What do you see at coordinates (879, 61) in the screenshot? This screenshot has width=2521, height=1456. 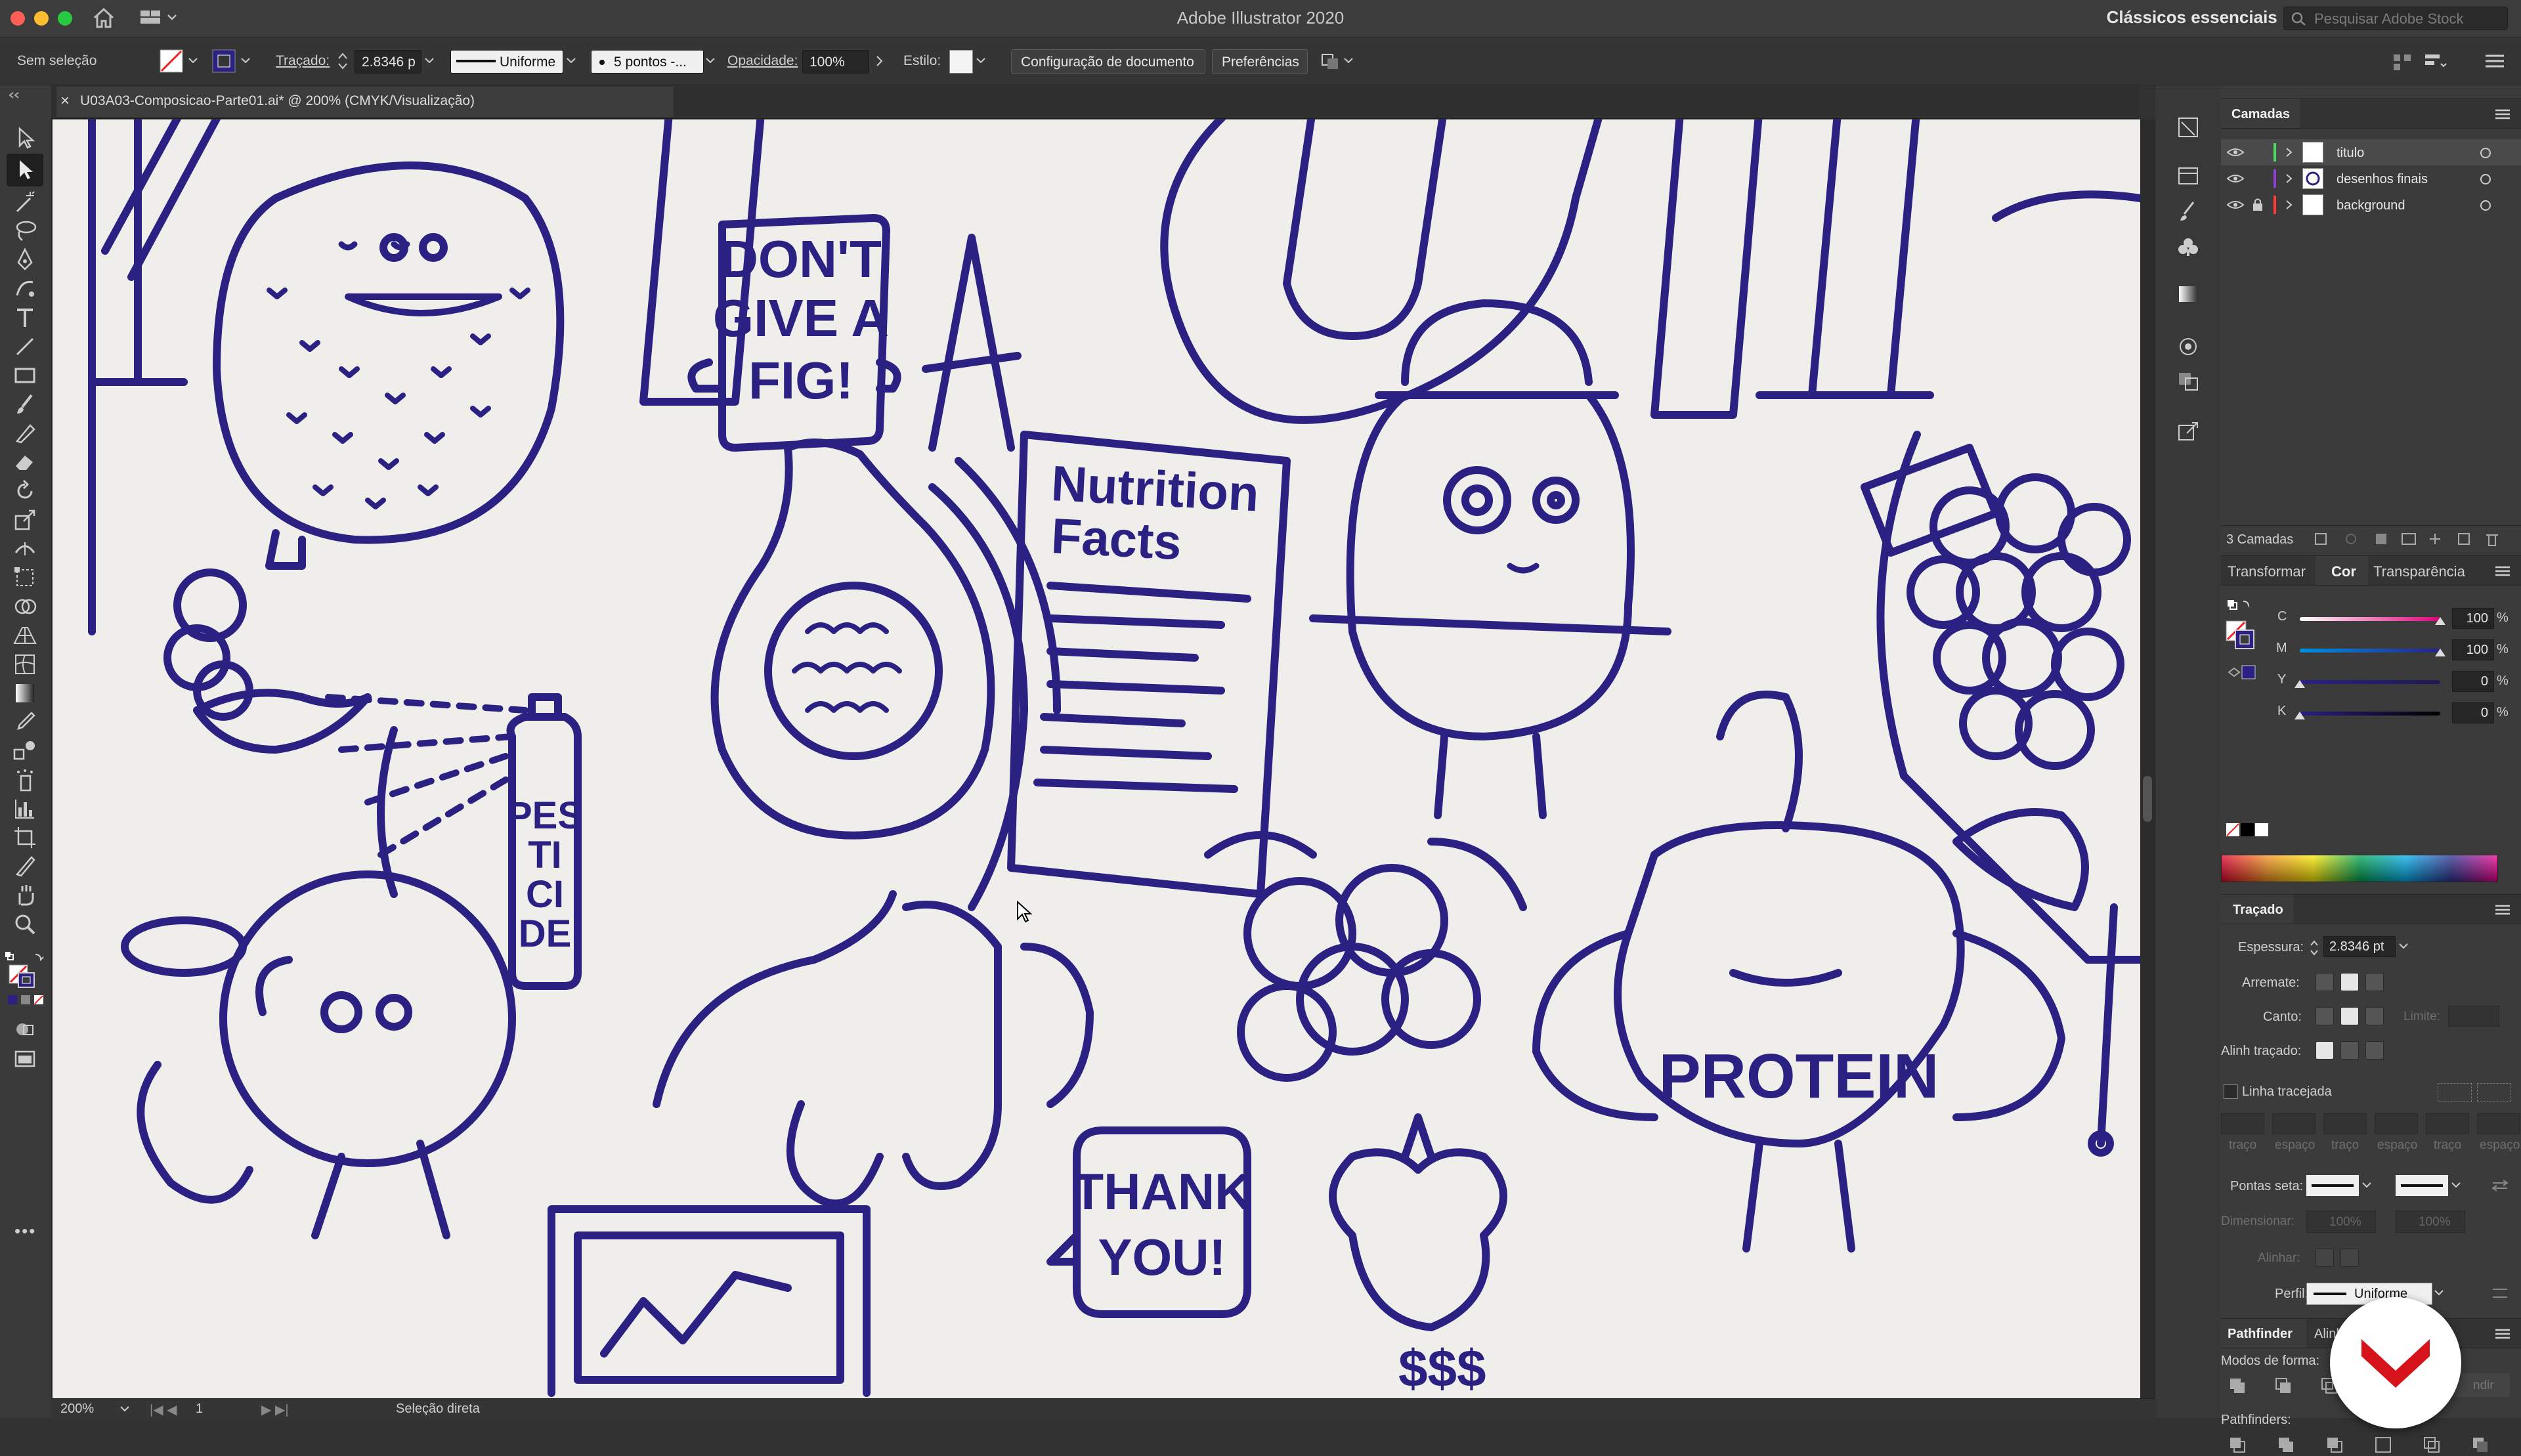 I see `chevron-right-icon` at bounding box center [879, 61].